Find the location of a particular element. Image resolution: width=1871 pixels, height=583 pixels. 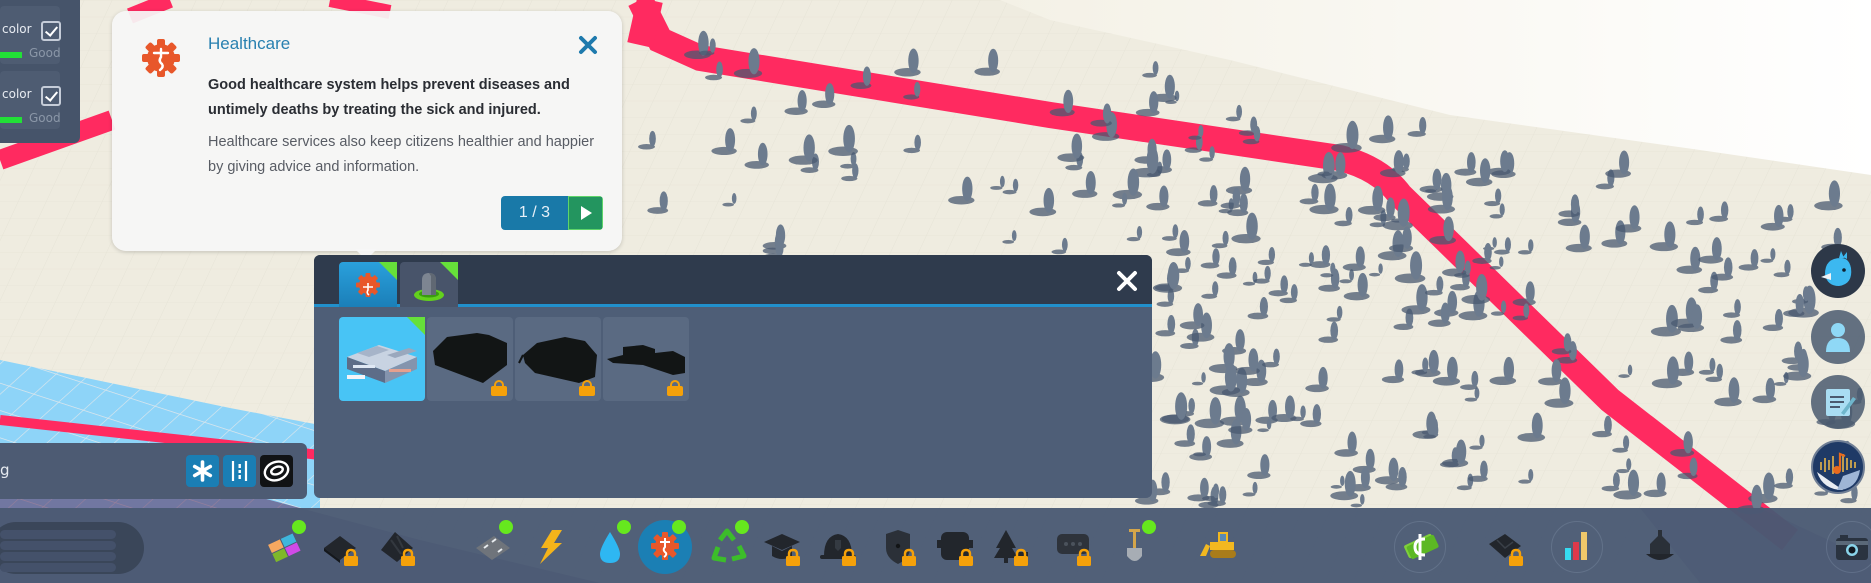

toolbar-item-economy is located at coordinates (1420, 546).